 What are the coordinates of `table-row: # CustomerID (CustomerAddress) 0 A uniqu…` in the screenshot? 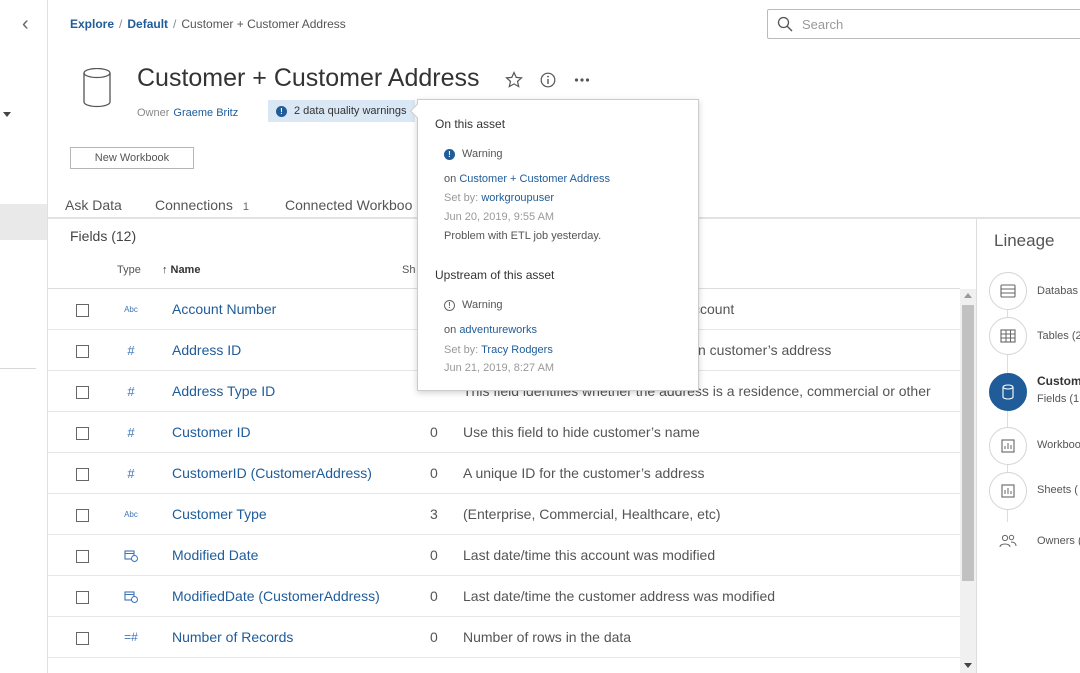 It's located at (504, 473).